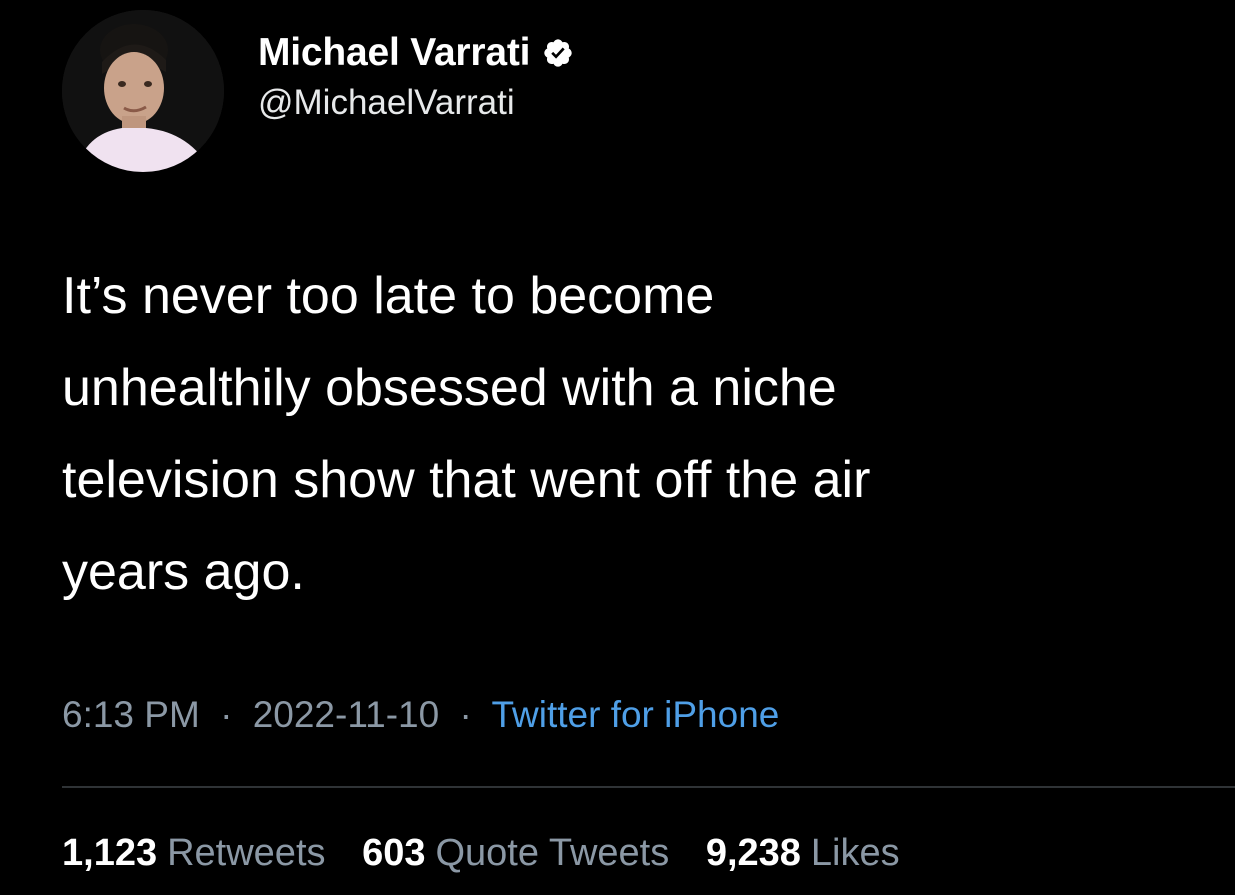  Describe the element at coordinates (416, 103) in the screenshot. I see `user-handle: @MichaelVarrati` at that location.